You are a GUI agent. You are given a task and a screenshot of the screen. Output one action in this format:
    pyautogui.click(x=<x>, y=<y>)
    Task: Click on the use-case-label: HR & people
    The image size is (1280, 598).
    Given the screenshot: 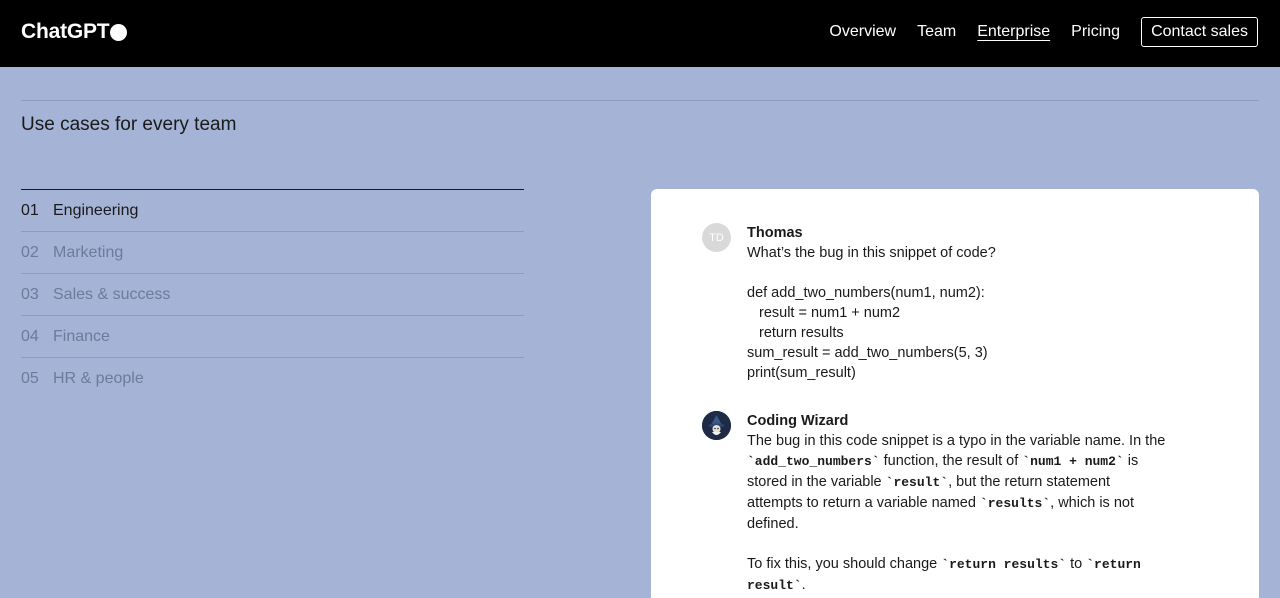 What is the action you would take?
    pyautogui.click(x=98, y=378)
    